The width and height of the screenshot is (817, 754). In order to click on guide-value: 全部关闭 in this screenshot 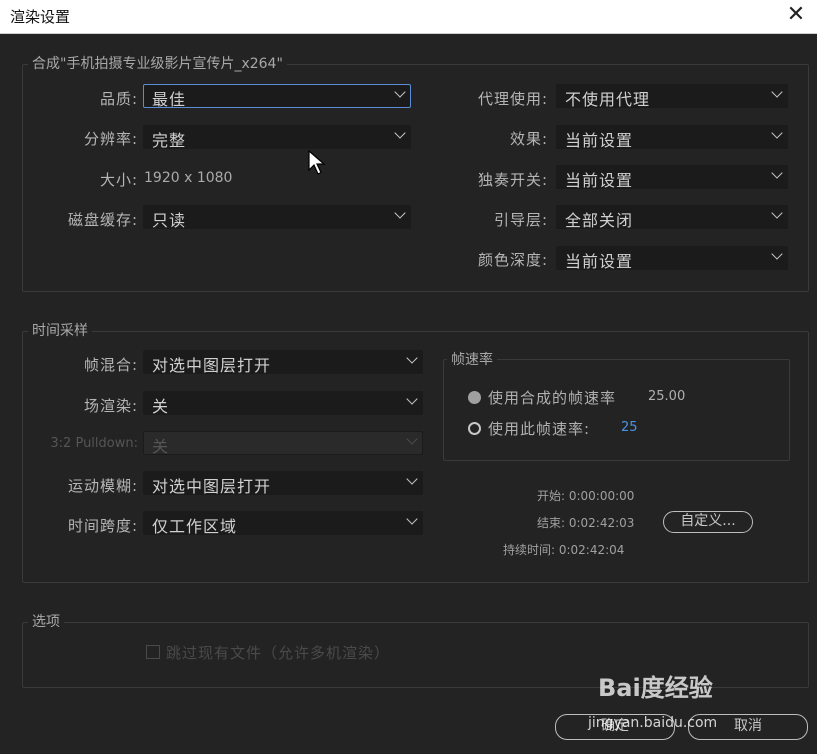, I will do `click(599, 220)`.